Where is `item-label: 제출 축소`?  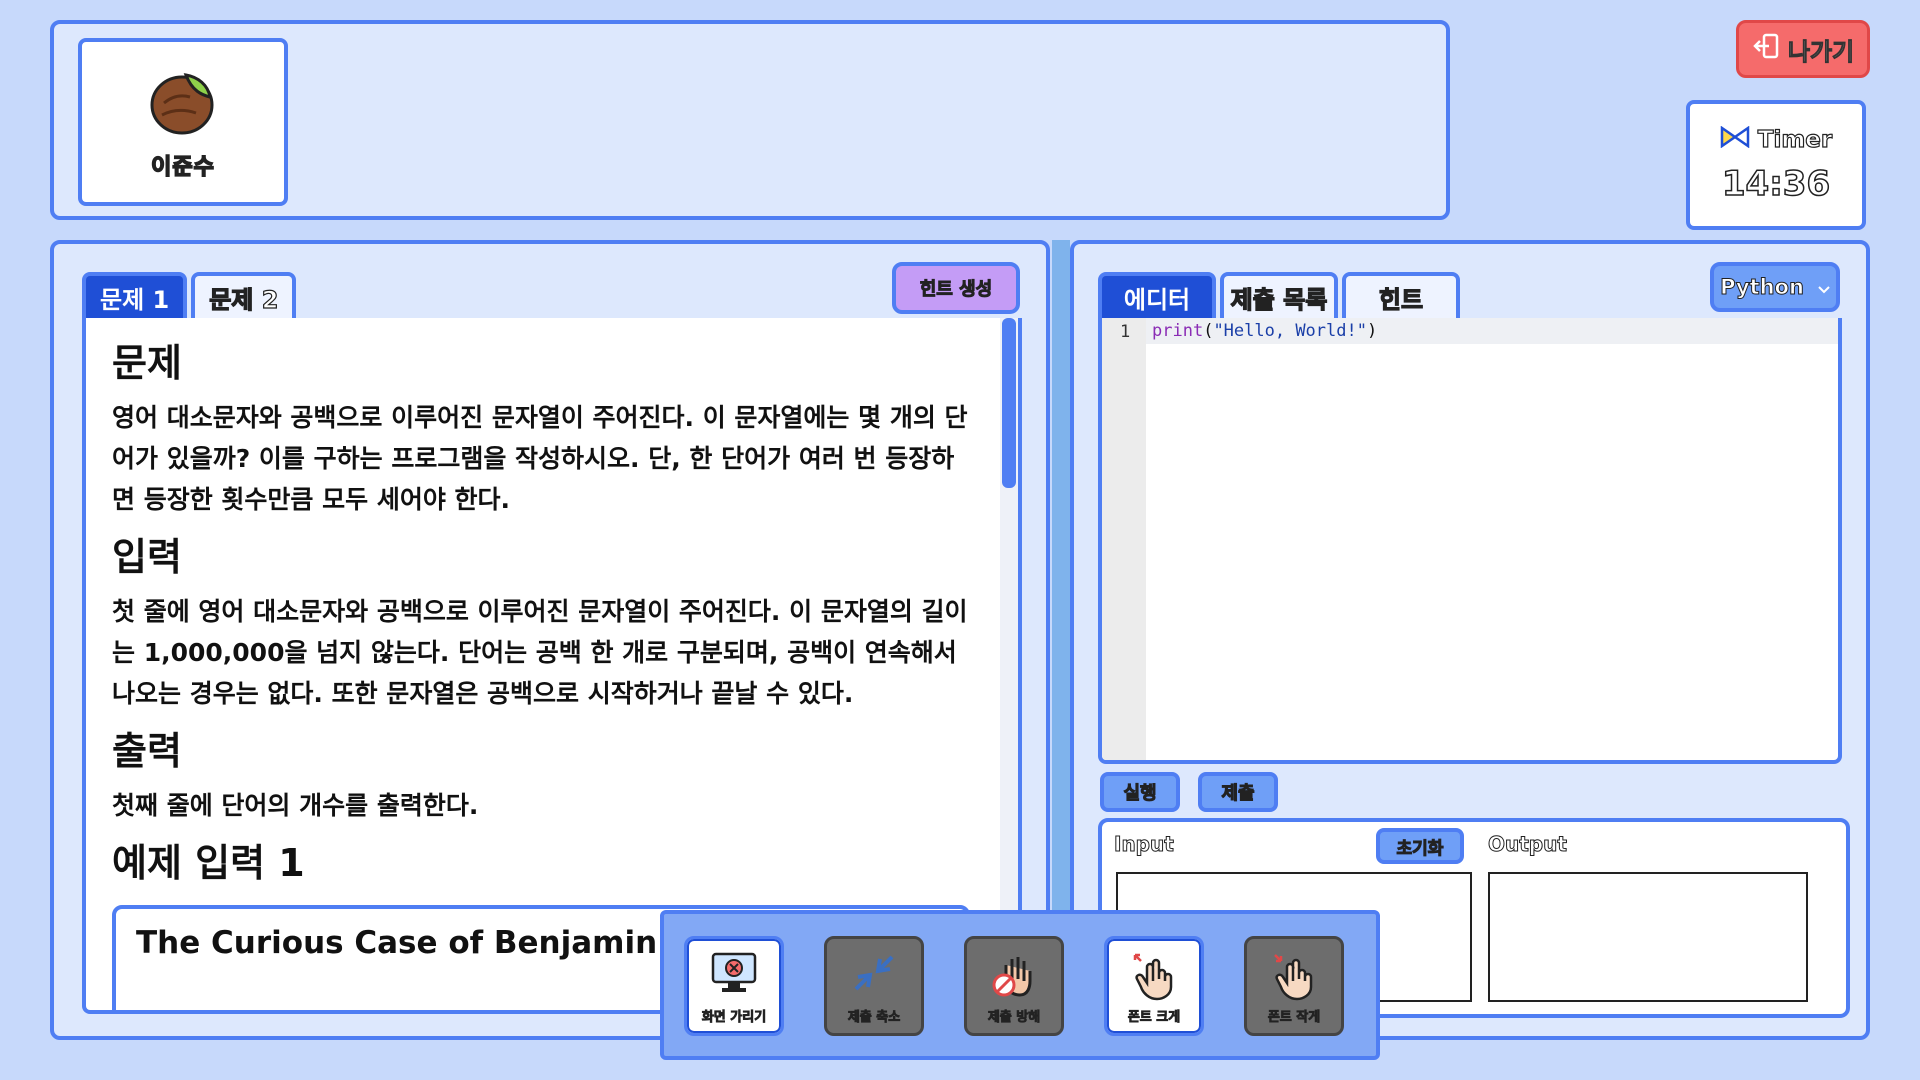 item-label: 제출 축소 is located at coordinates (874, 1018).